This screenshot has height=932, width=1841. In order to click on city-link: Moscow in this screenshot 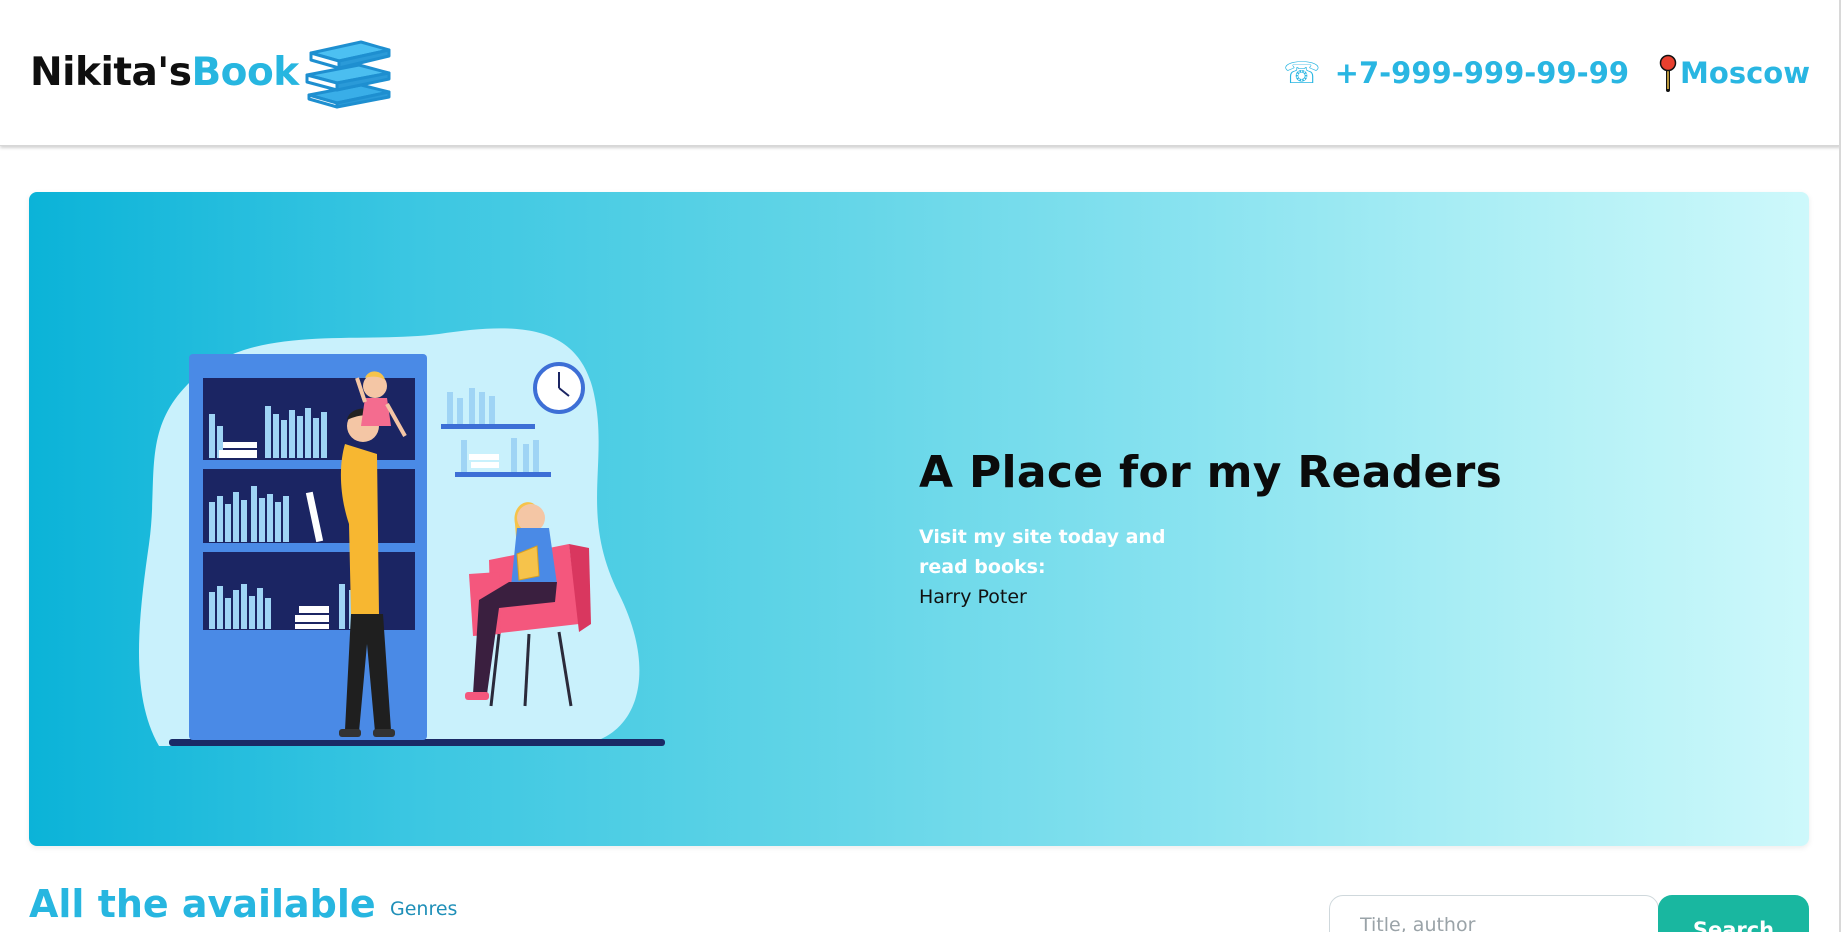, I will do `click(1734, 73)`.